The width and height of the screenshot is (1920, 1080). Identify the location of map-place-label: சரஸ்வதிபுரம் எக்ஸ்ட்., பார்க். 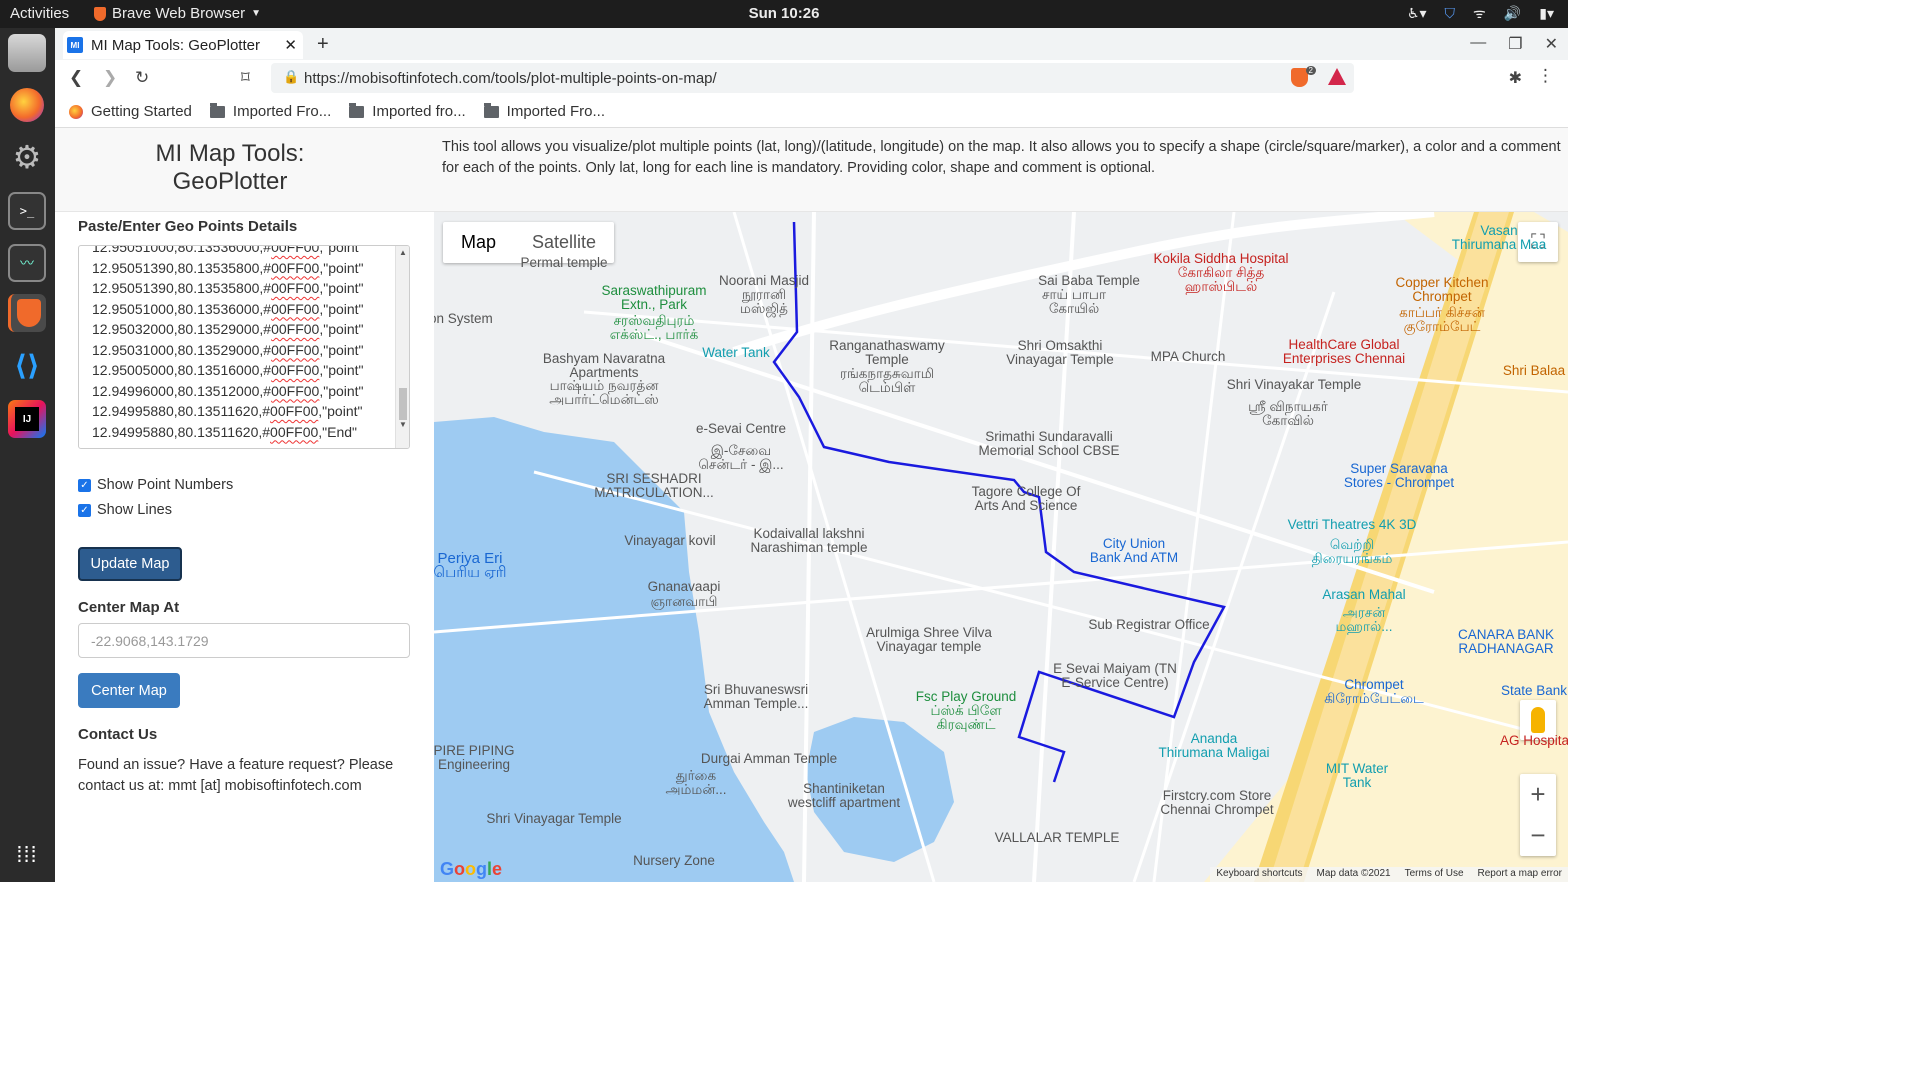
(654, 328).